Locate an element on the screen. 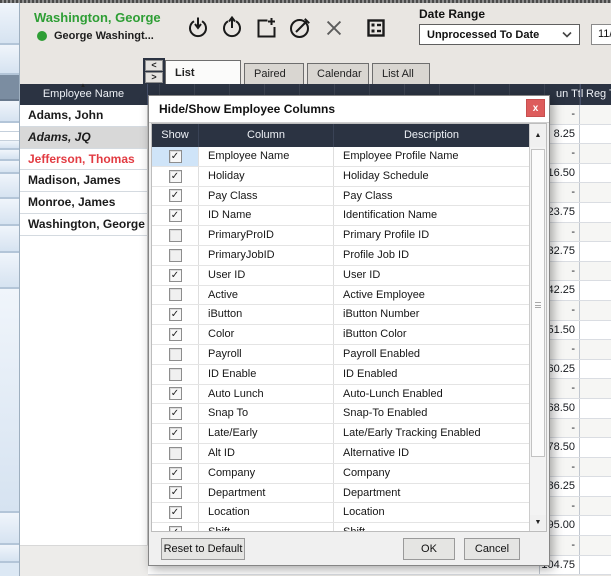  column-row-location: ✓ Location Location is located at coordinates (340, 513).